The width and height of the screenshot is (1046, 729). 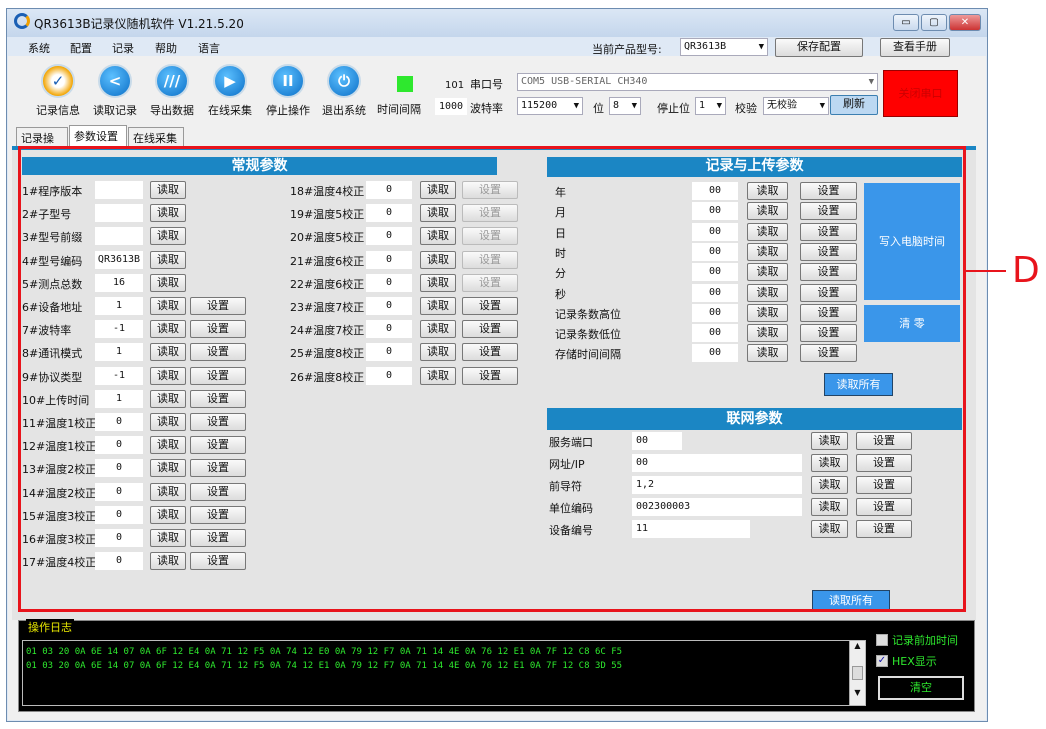 What do you see at coordinates (702, 105) in the screenshot?
I see `stop-bits-value: 1` at bounding box center [702, 105].